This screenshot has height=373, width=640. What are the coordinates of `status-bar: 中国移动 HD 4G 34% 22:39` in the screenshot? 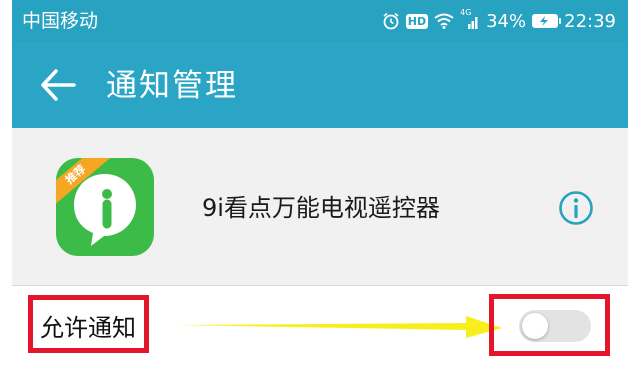 It's located at (320, 21).